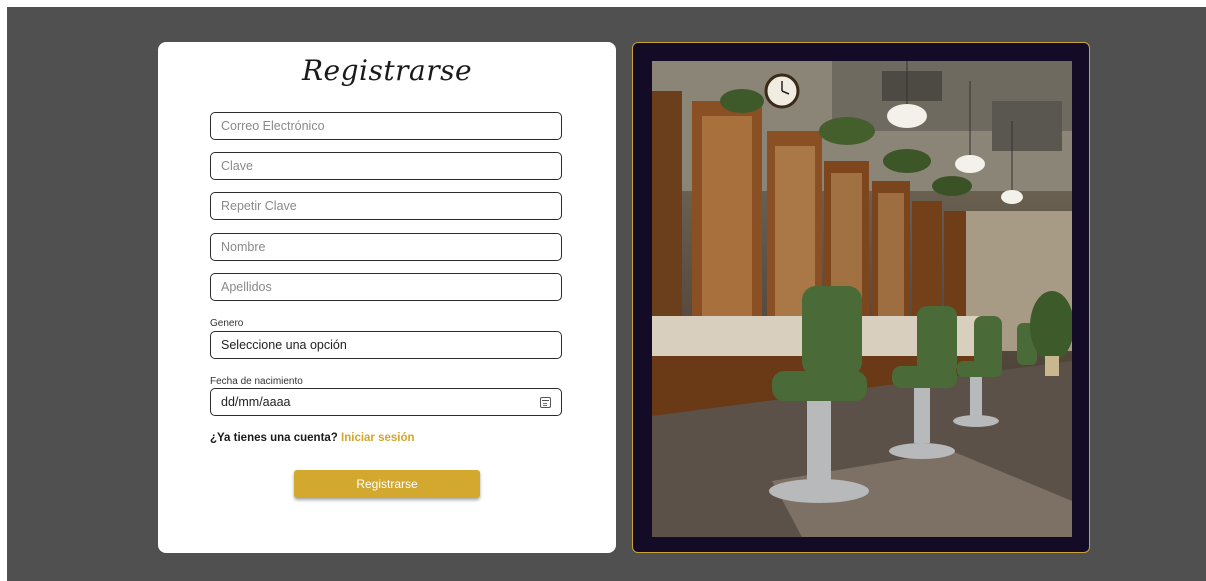  Describe the element at coordinates (386, 206) in the screenshot. I see `repeat-password-field` at that location.